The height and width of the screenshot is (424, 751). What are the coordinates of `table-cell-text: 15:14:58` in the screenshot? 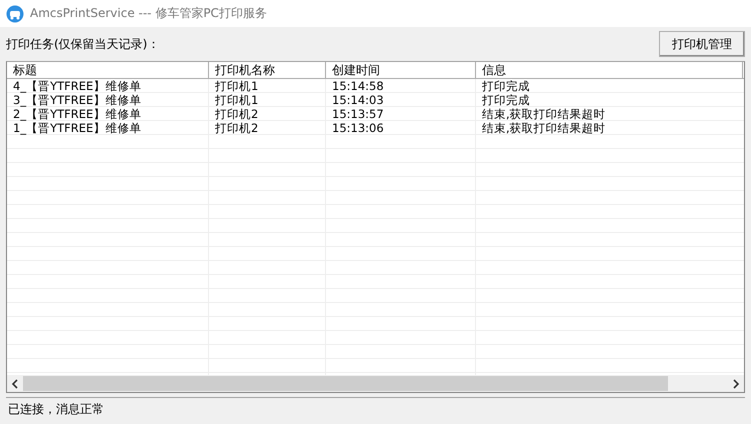 It's located at (358, 86).